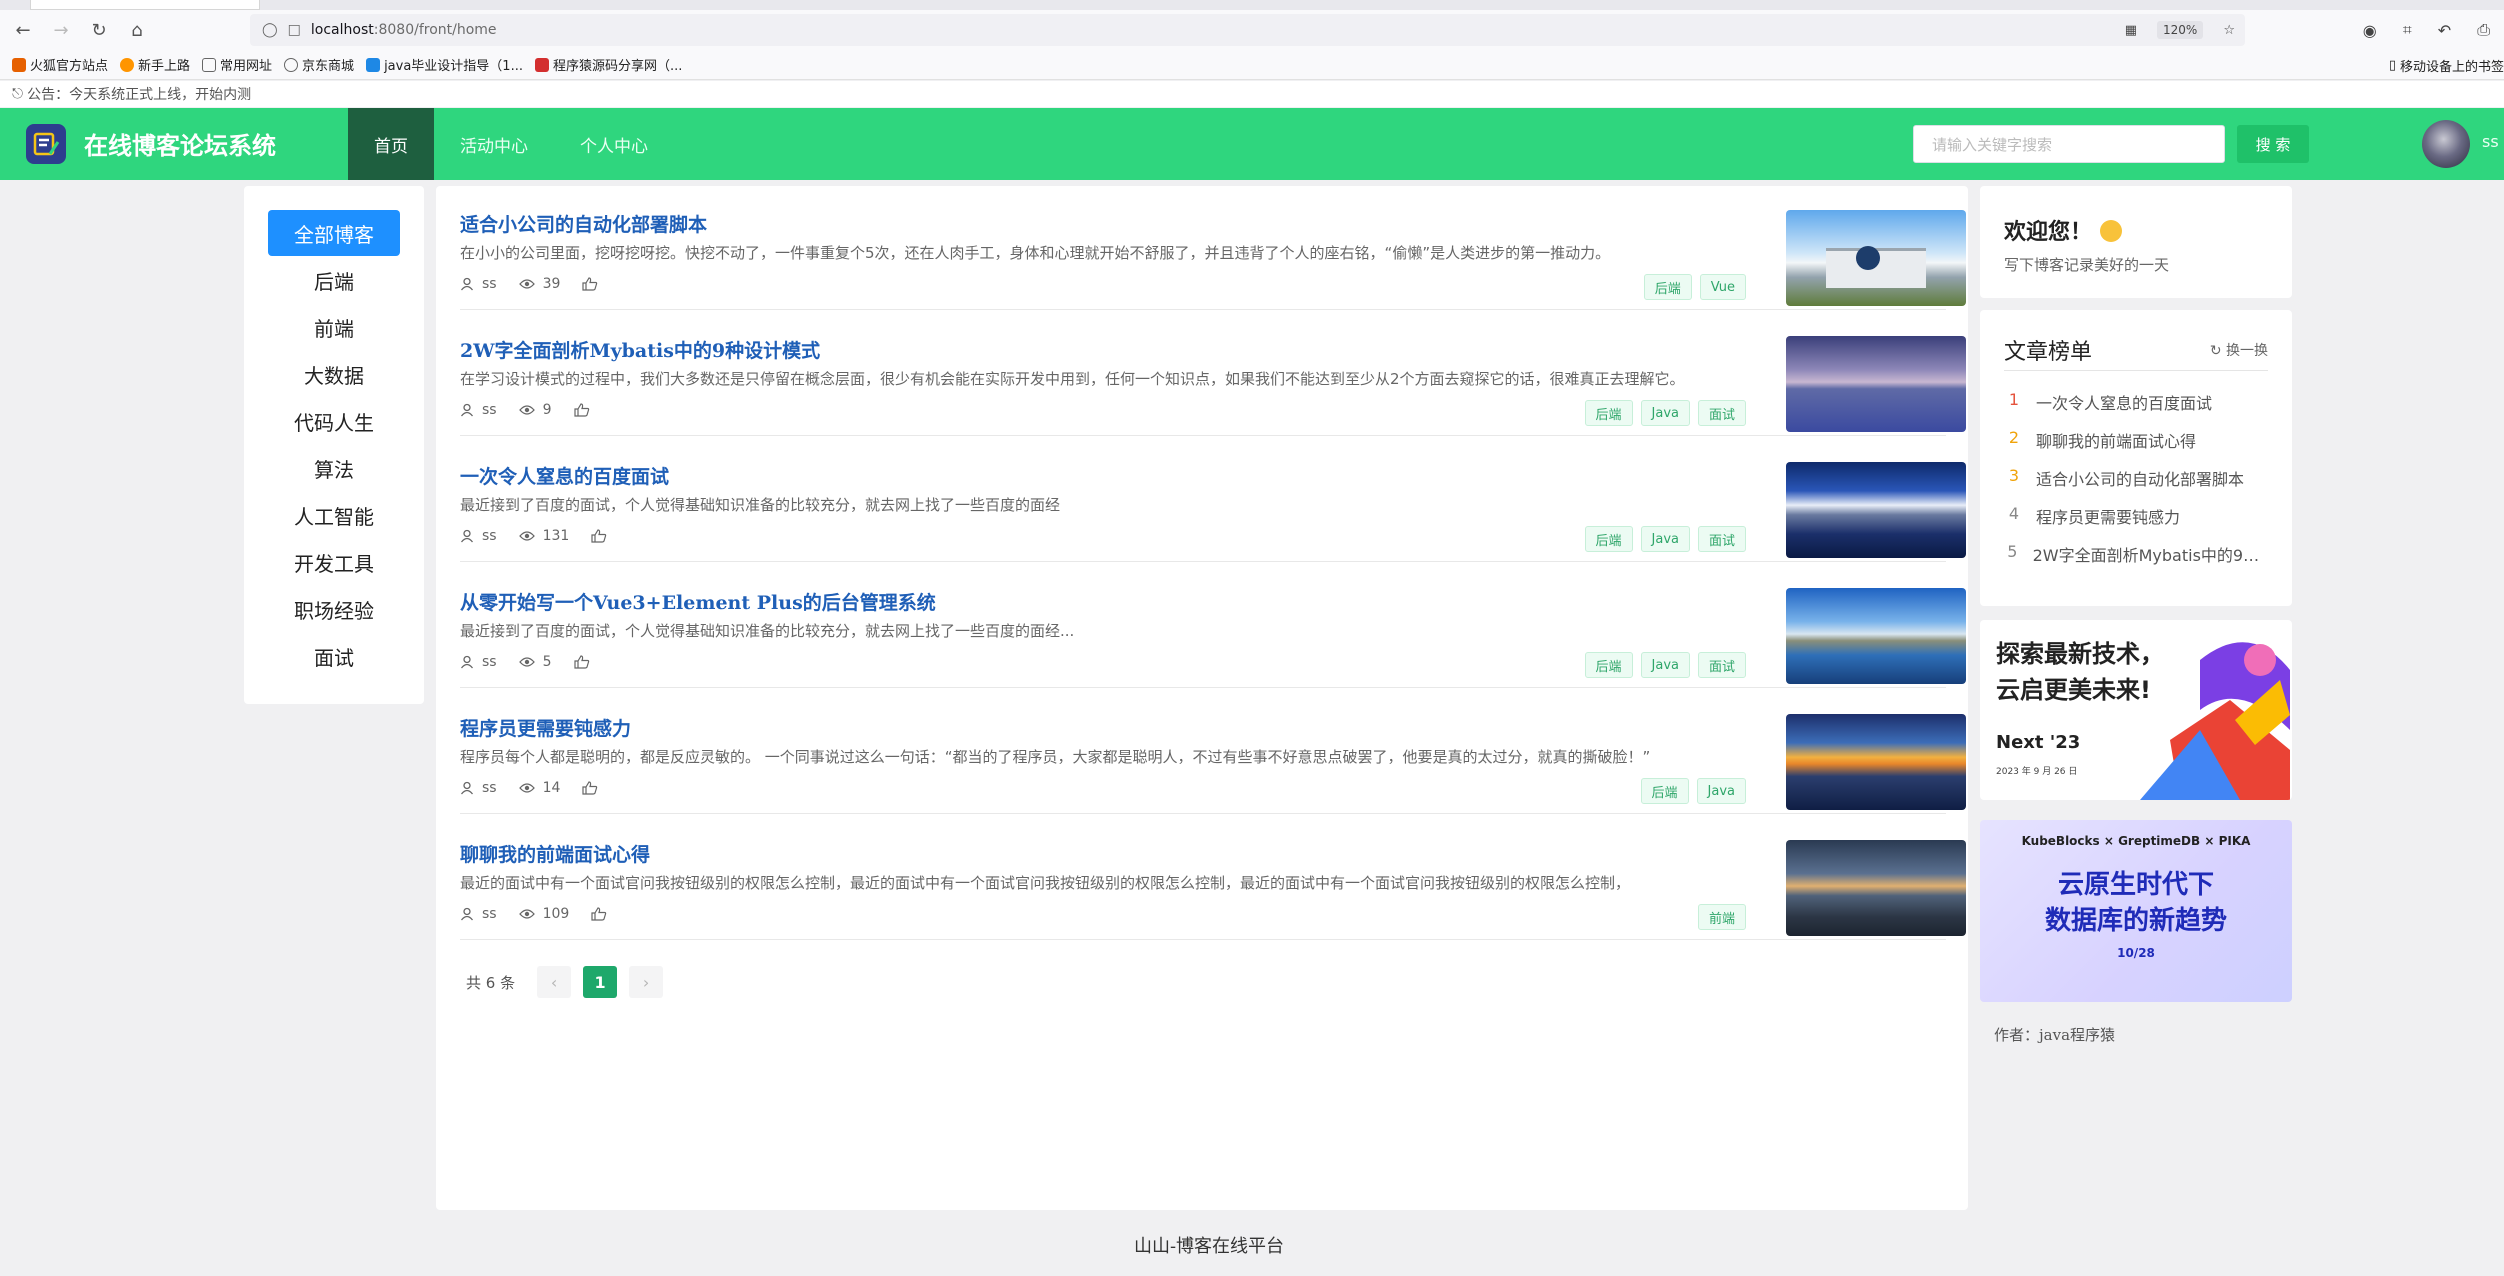 The image size is (2504, 1276). Describe the element at coordinates (2444, 30) in the screenshot. I see `undo-icon: ↶` at that location.